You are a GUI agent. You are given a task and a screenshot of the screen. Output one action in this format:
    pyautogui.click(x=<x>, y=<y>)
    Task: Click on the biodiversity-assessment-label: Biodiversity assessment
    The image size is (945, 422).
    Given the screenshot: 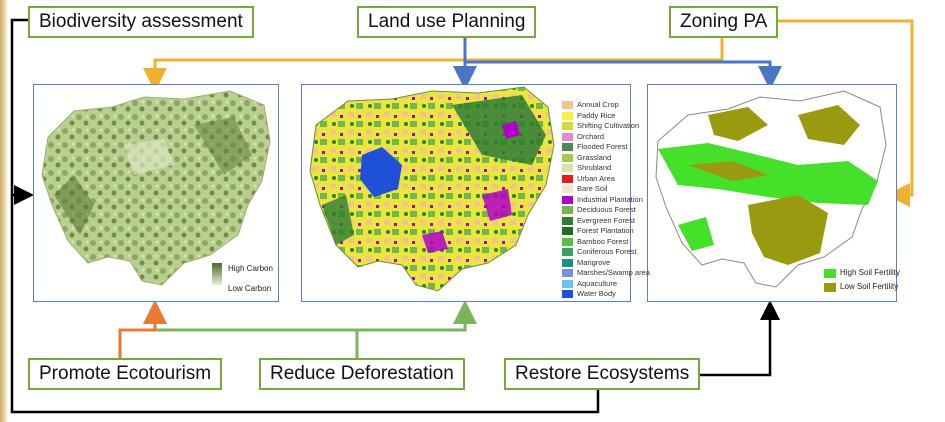 What is the action you would take?
    pyautogui.click(x=141, y=21)
    